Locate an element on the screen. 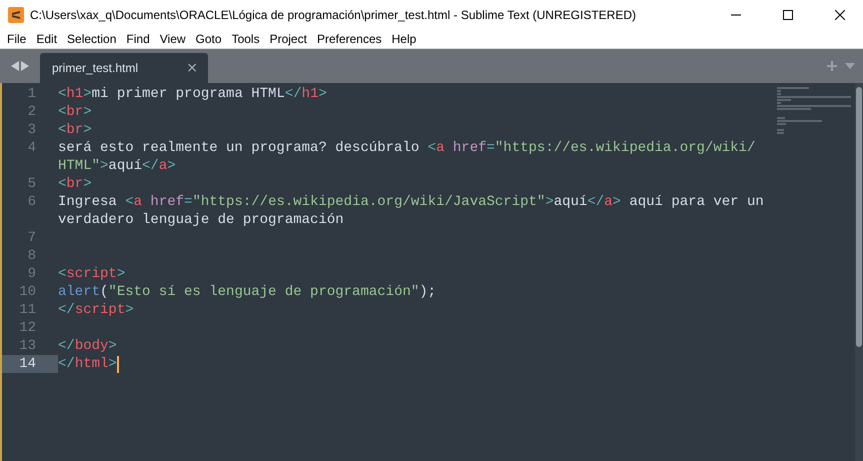 This screenshot has height=461, width=863. line-number: 1 is located at coordinates (31, 94).